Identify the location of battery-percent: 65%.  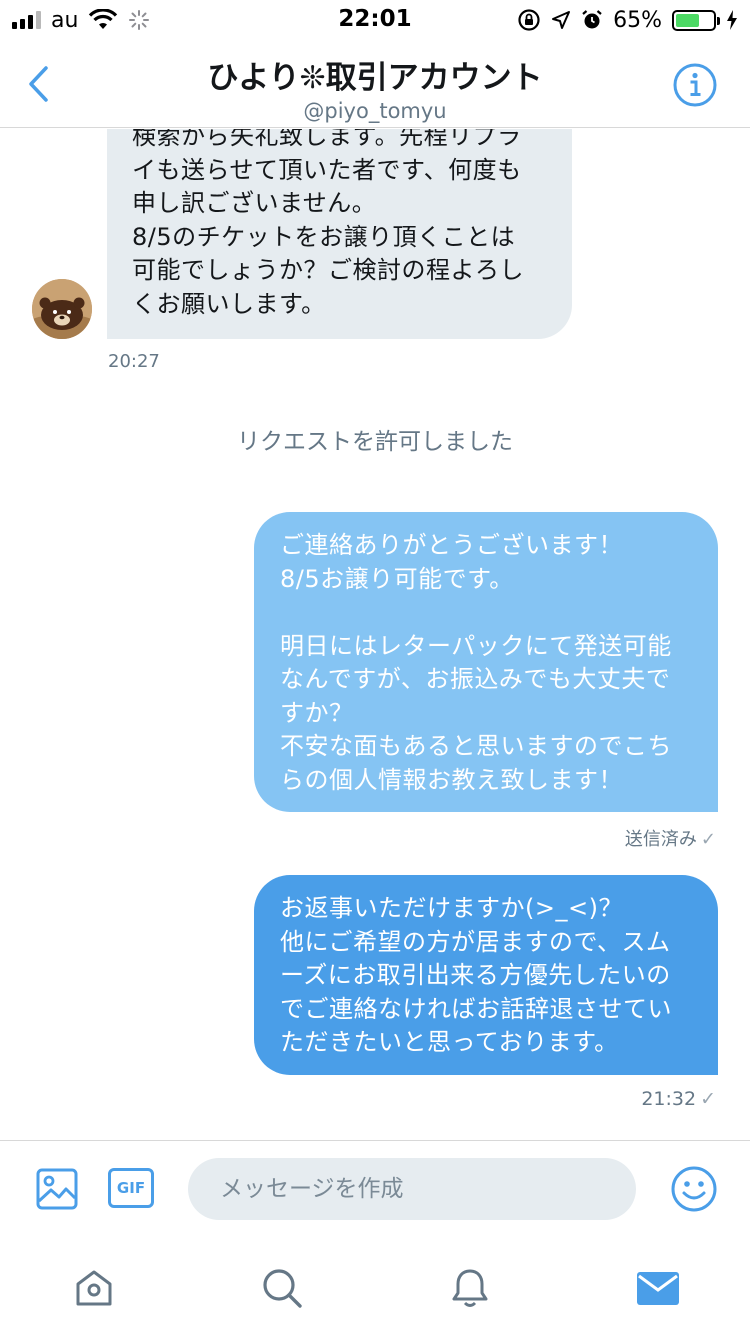
(637, 20).